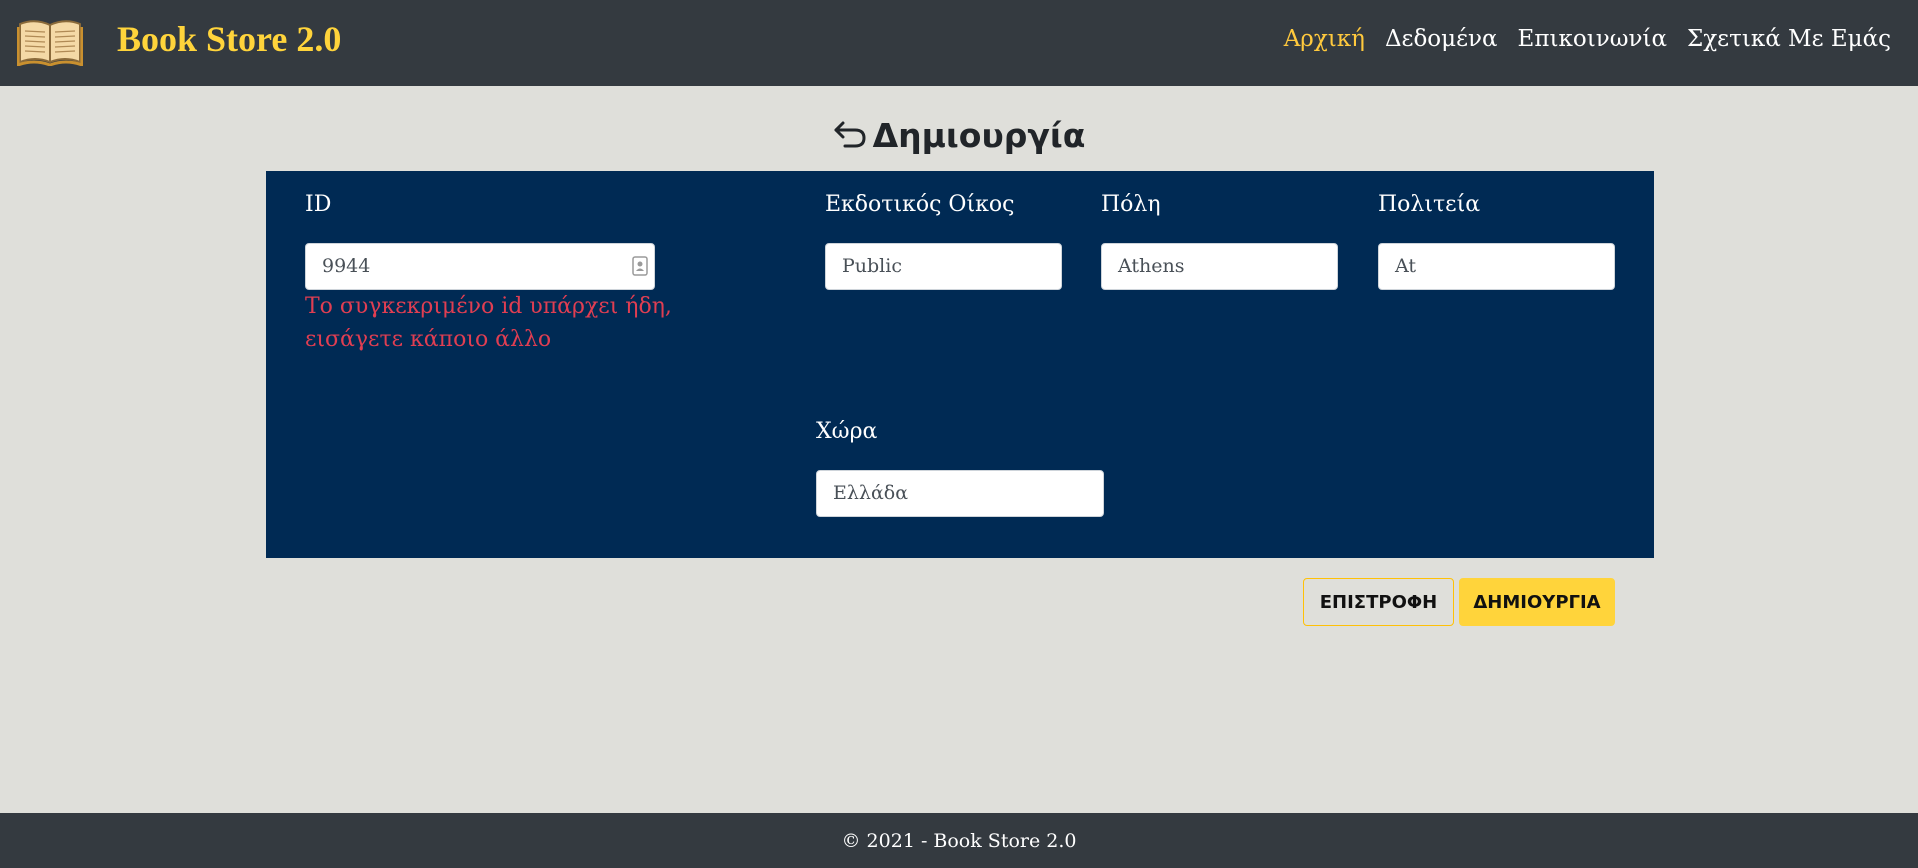 Image resolution: width=1918 pixels, height=868 pixels. What do you see at coordinates (1537, 602) in the screenshot?
I see `create-button: ΔΗΜΙΟΥΡΓΙΑ` at bounding box center [1537, 602].